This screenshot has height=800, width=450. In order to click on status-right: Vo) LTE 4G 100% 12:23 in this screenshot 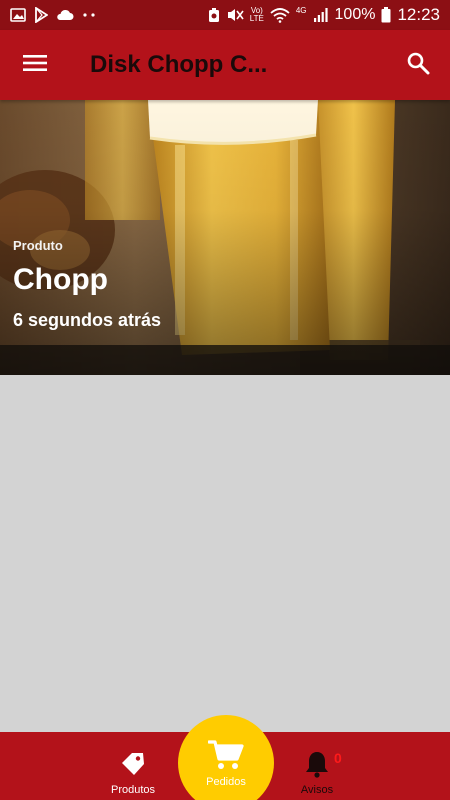, I will do `click(324, 15)`.